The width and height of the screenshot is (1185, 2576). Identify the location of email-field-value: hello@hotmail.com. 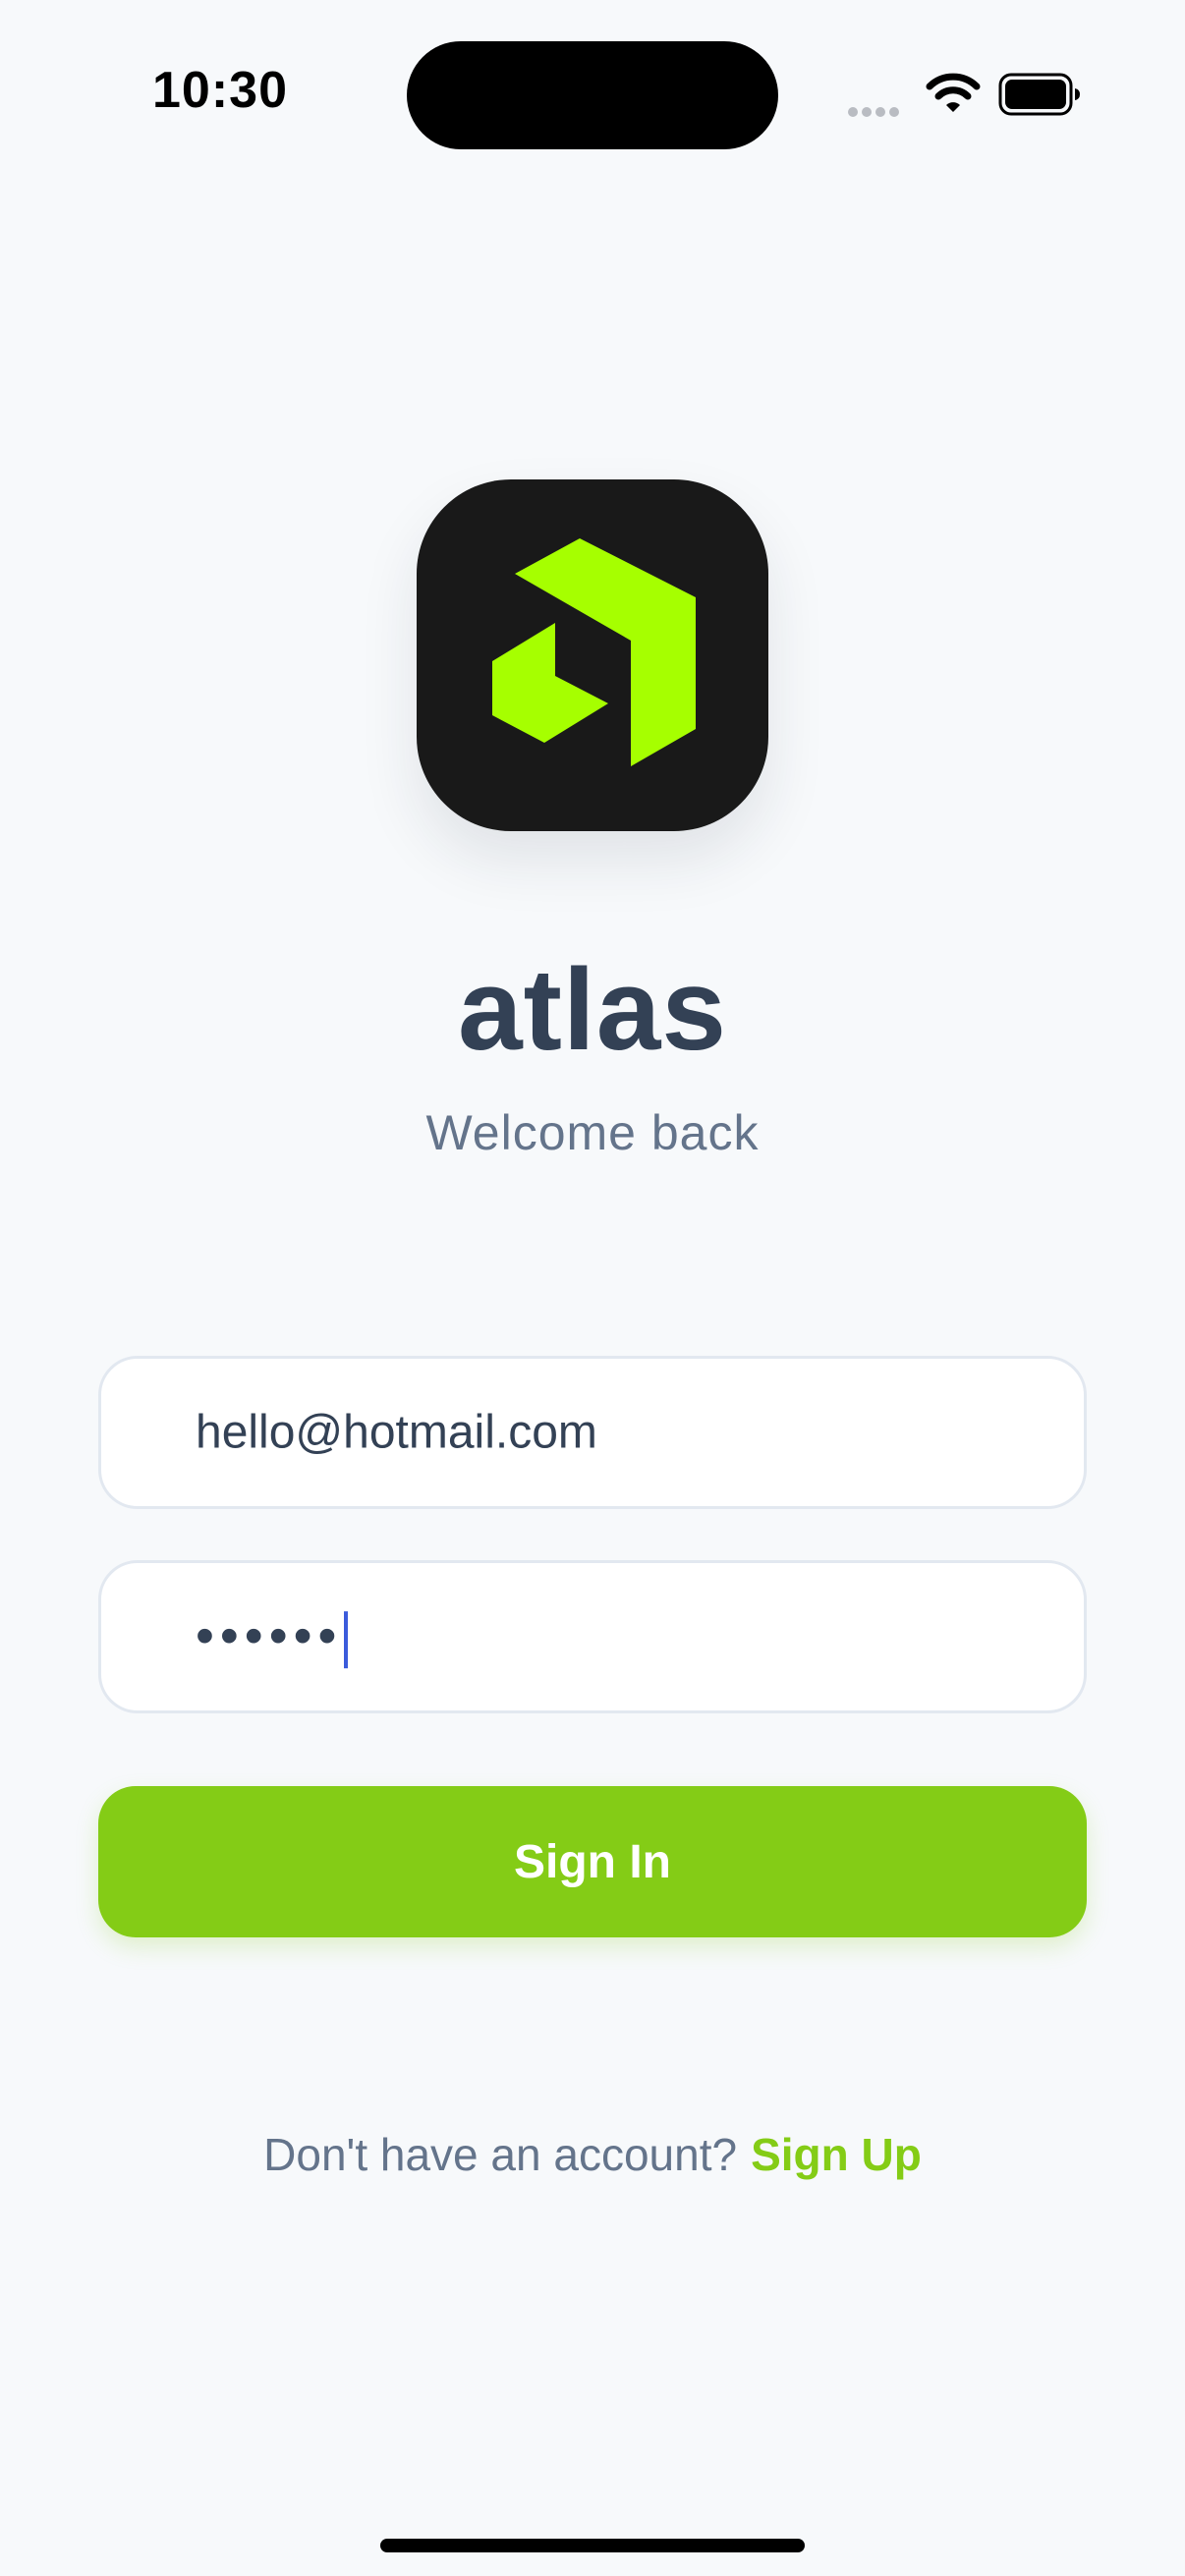
(397, 1432).